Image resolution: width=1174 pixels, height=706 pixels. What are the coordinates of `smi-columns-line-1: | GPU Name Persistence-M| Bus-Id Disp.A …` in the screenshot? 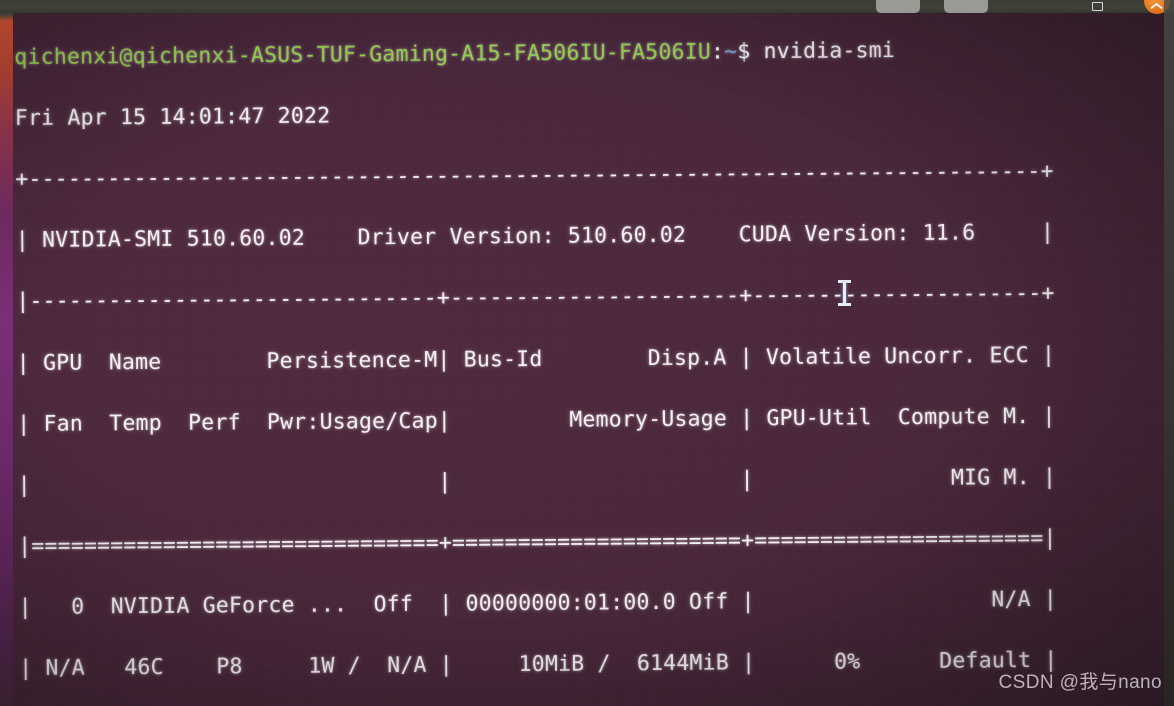 It's located at (536, 359).